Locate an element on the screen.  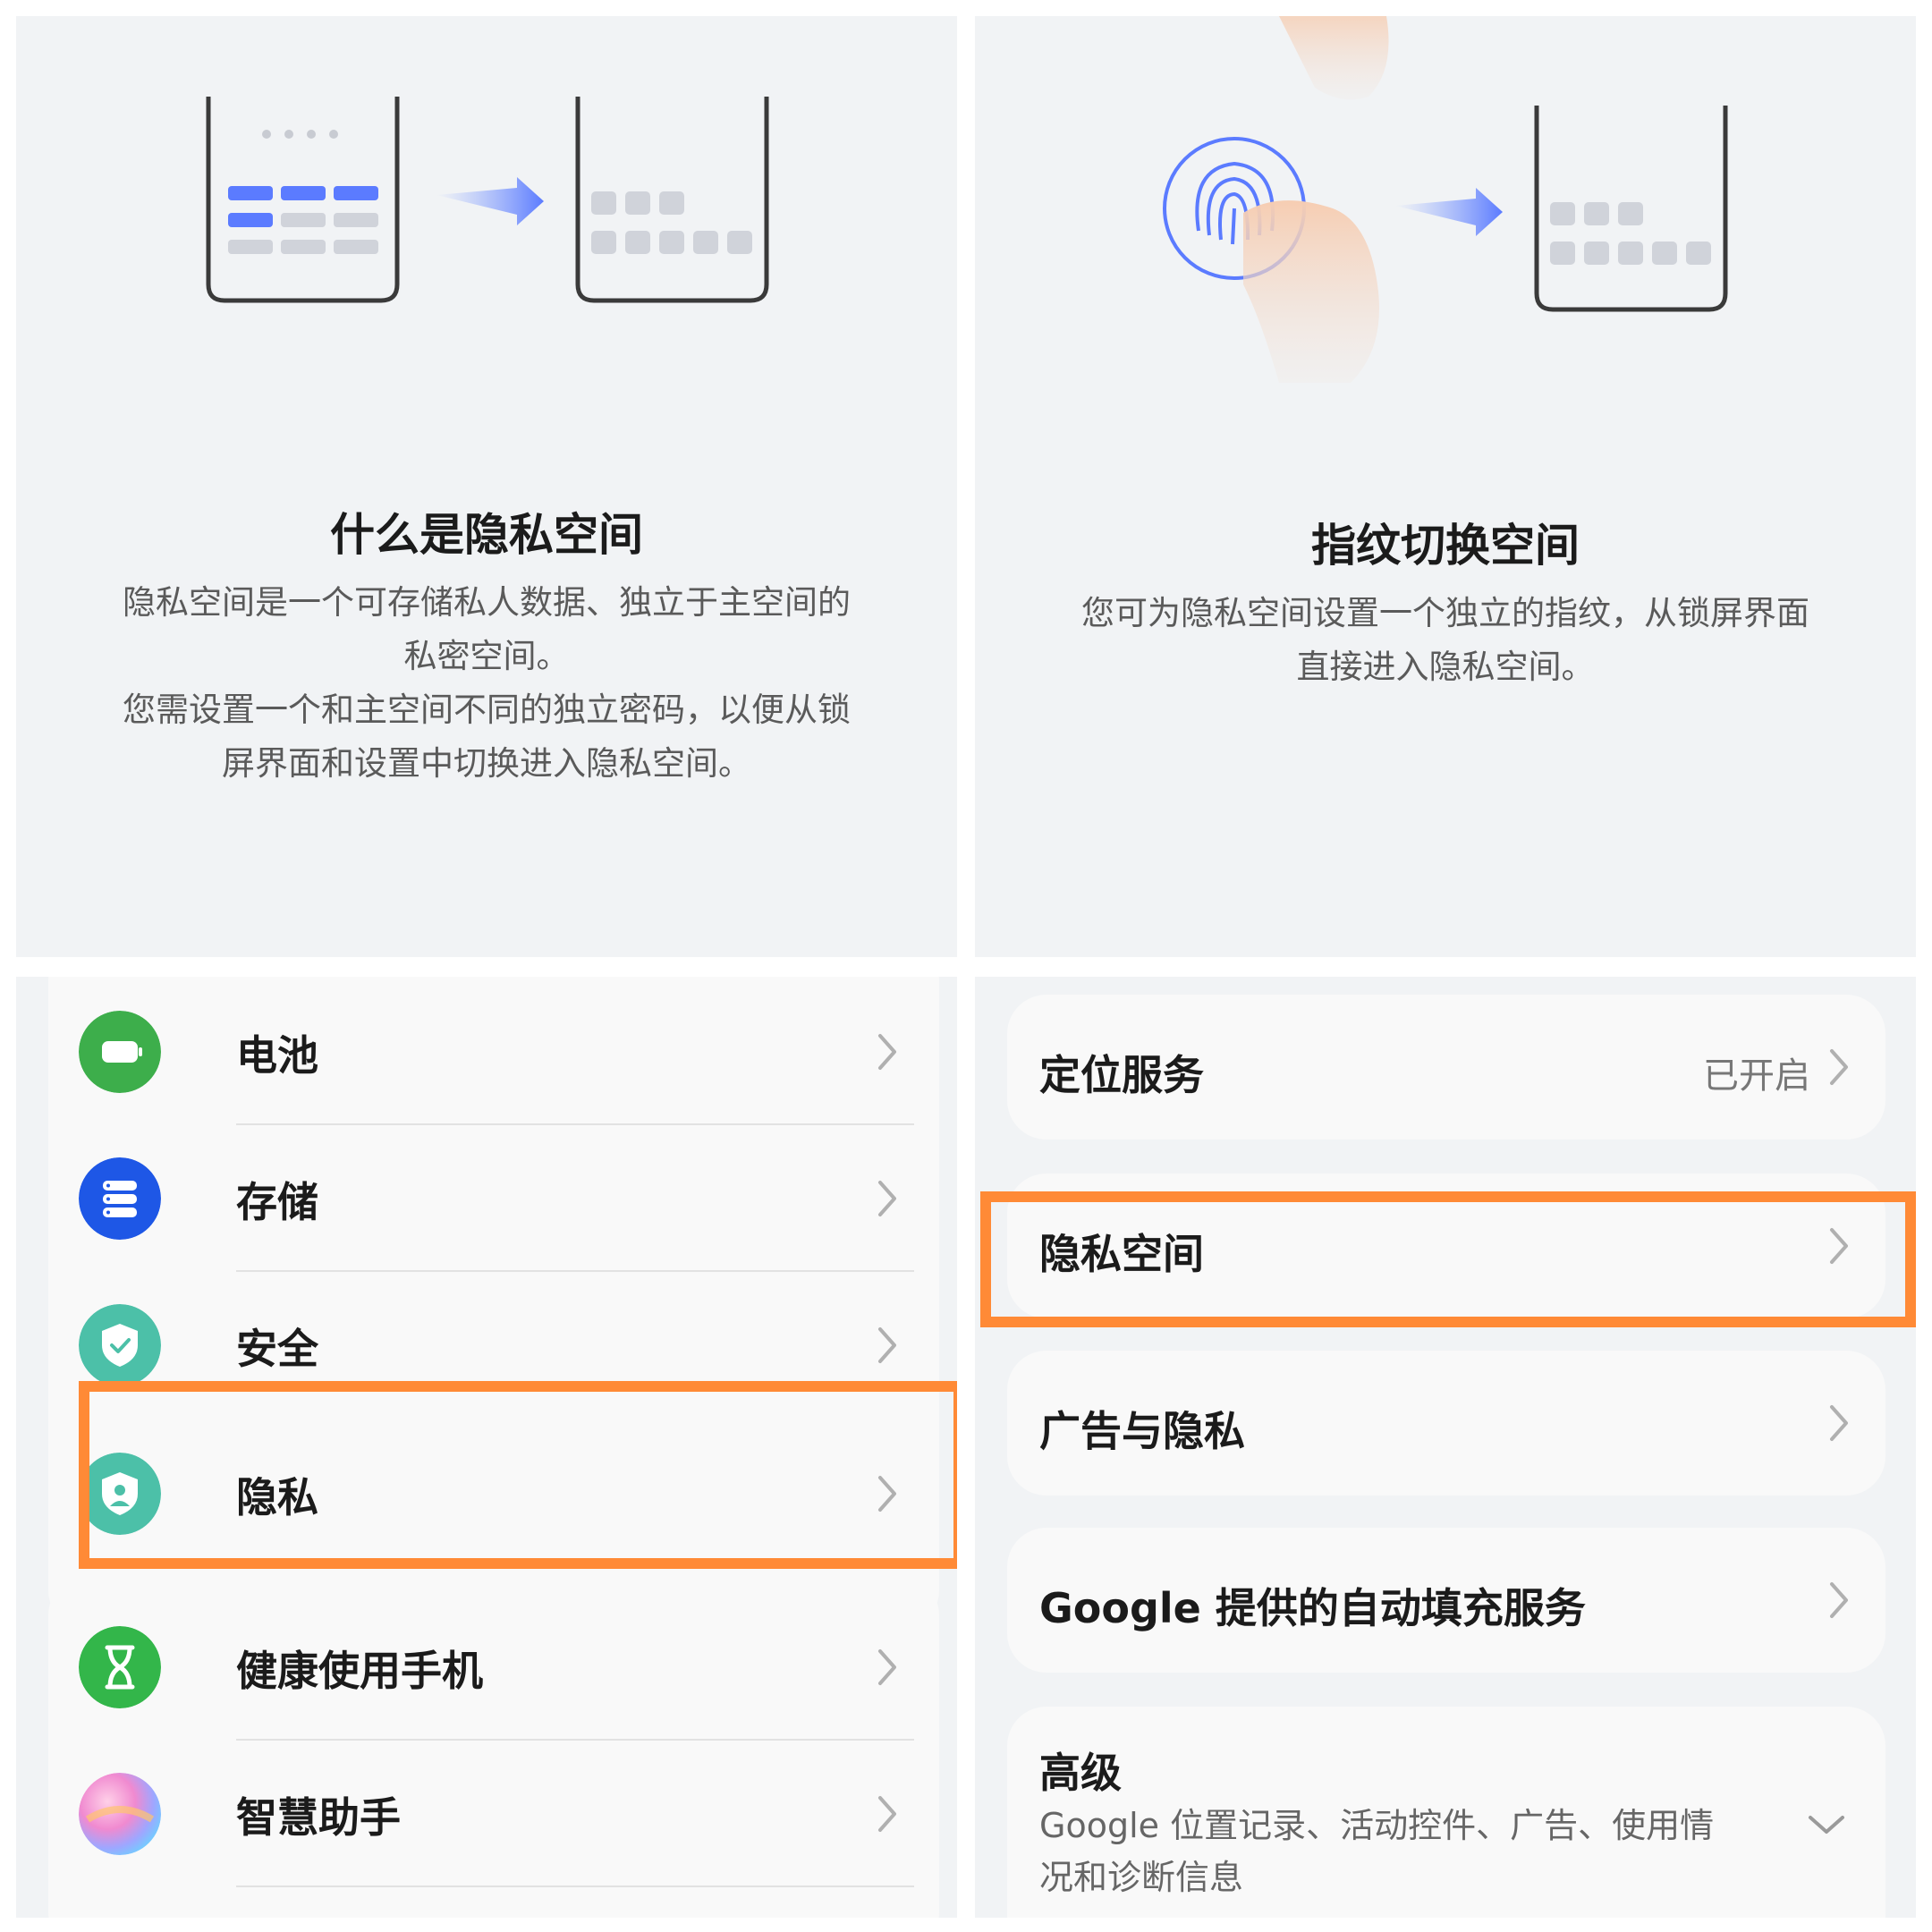
fingerprint-switch-illustration is located at coordinates (1445, 199).